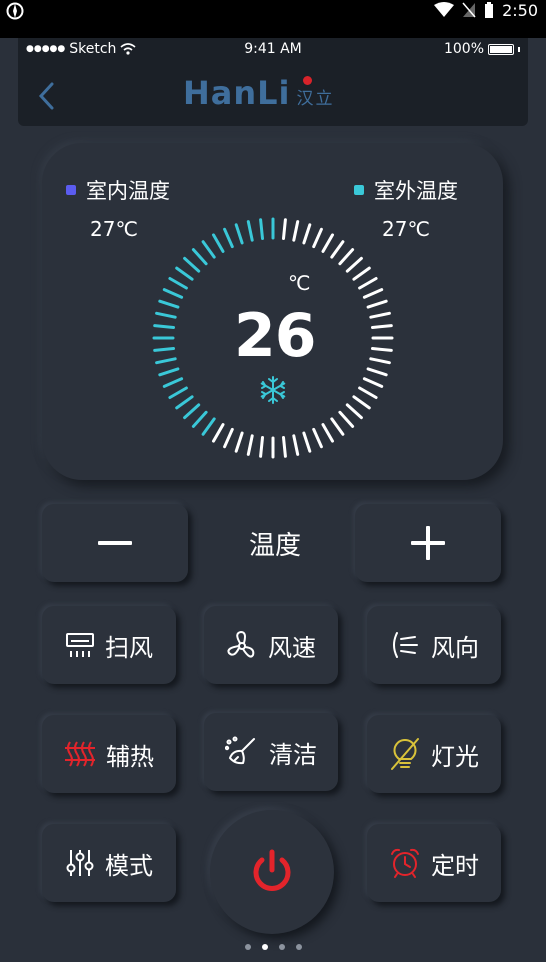 The width and height of the screenshot is (546, 962). What do you see at coordinates (129, 647) in the screenshot?
I see `swing-label: 扫风` at bounding box center [129, 647].